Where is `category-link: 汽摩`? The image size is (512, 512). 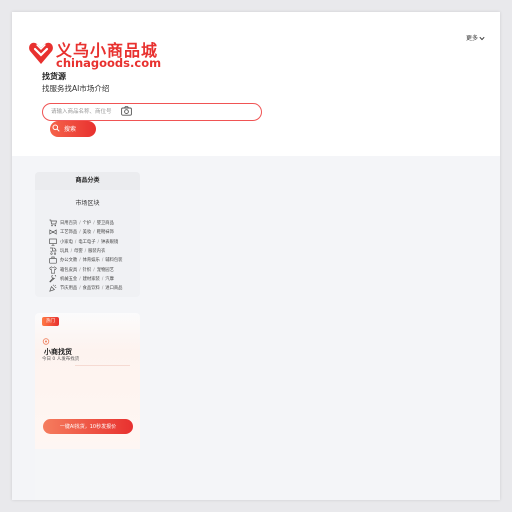 category-link: 汽摩 is located at coordinates (109, 279).